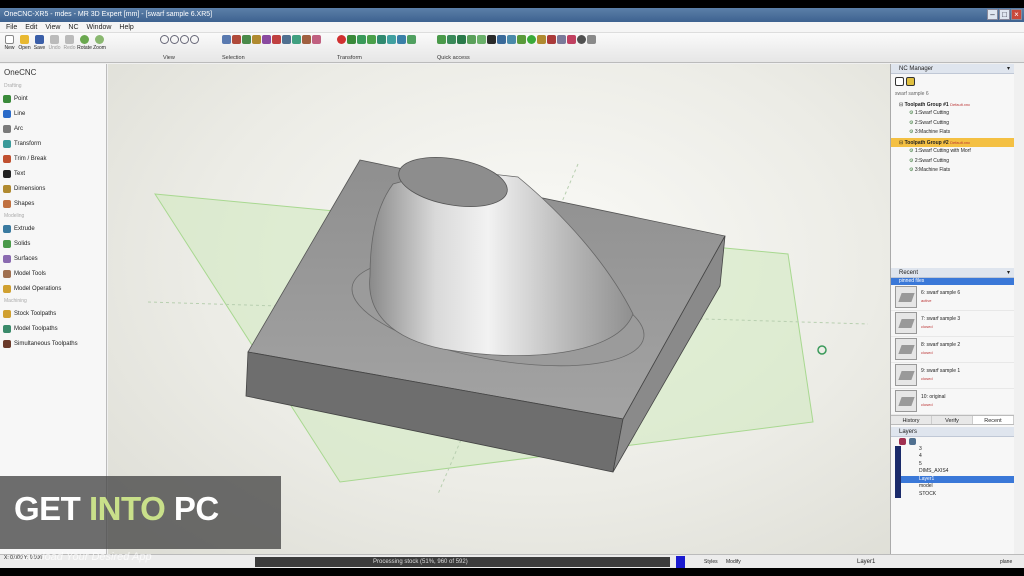 The width and height of the screenshot is (1024, 576). What do you see at coordinates (902, 441) in the screenshot?
I see `layer-new-icon` at bounding box center [902, 441].